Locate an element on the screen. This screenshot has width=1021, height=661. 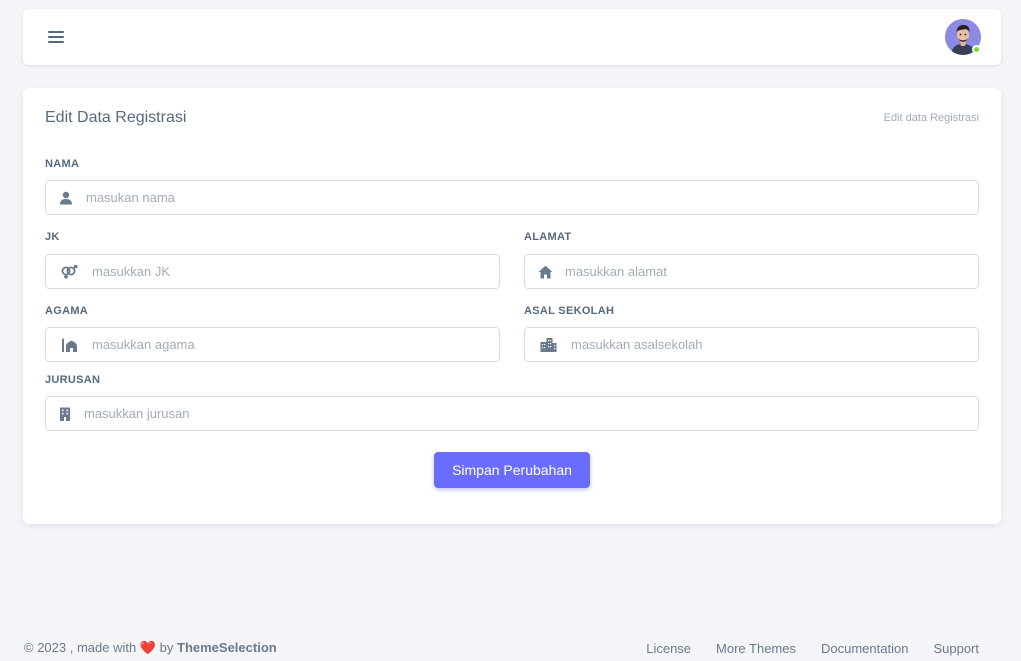
buildings-icon is located at coordinates (546, 344).